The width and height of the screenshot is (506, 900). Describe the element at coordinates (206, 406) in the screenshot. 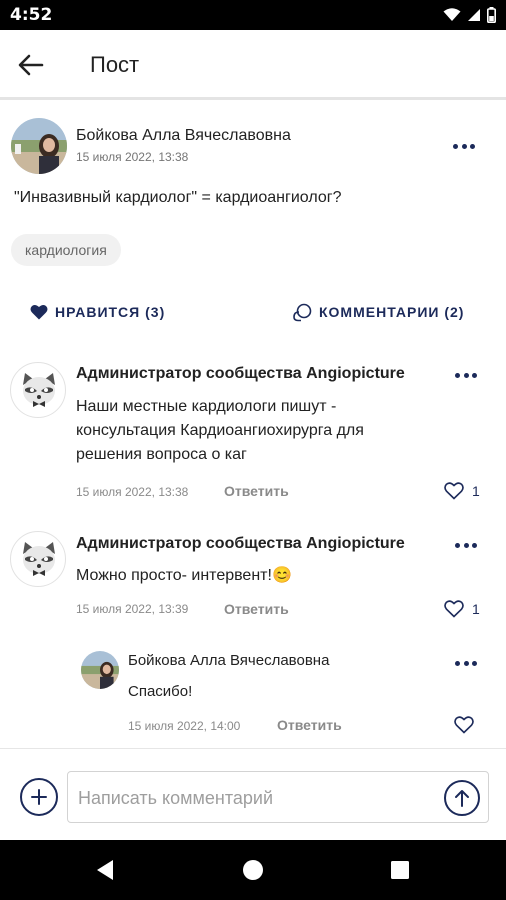

I see `comment-text-line: Наши местные кардиологи пишут -` at that location.